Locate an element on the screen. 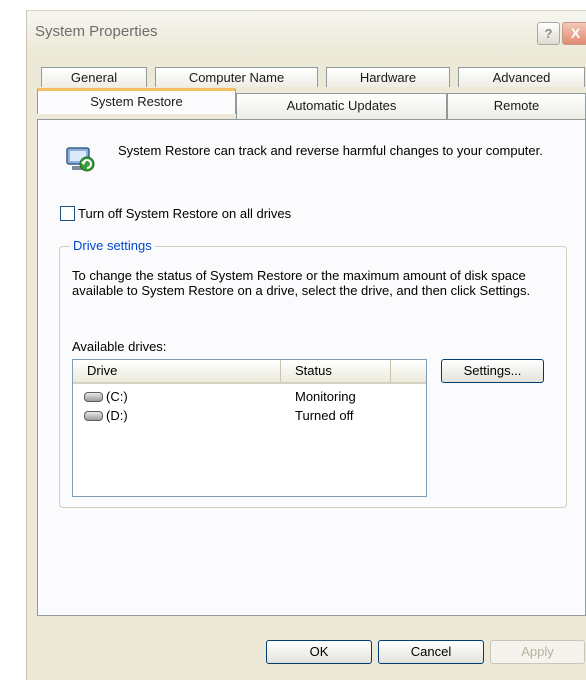 The width and height of the screenshot is (586, 680). title-bar: System Properties ? X is located at coordinates (306, 31).